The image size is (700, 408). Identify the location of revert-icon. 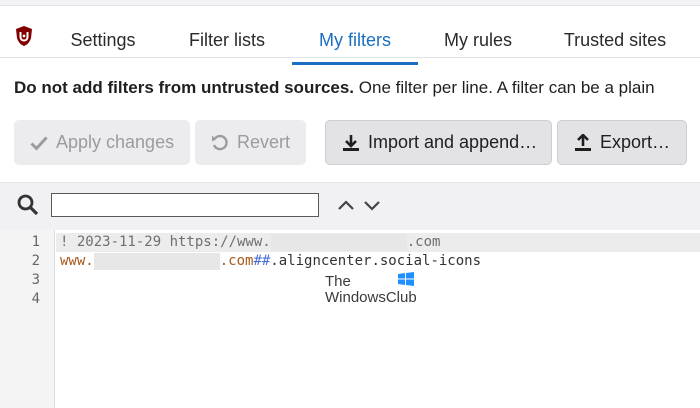
(220, 142).